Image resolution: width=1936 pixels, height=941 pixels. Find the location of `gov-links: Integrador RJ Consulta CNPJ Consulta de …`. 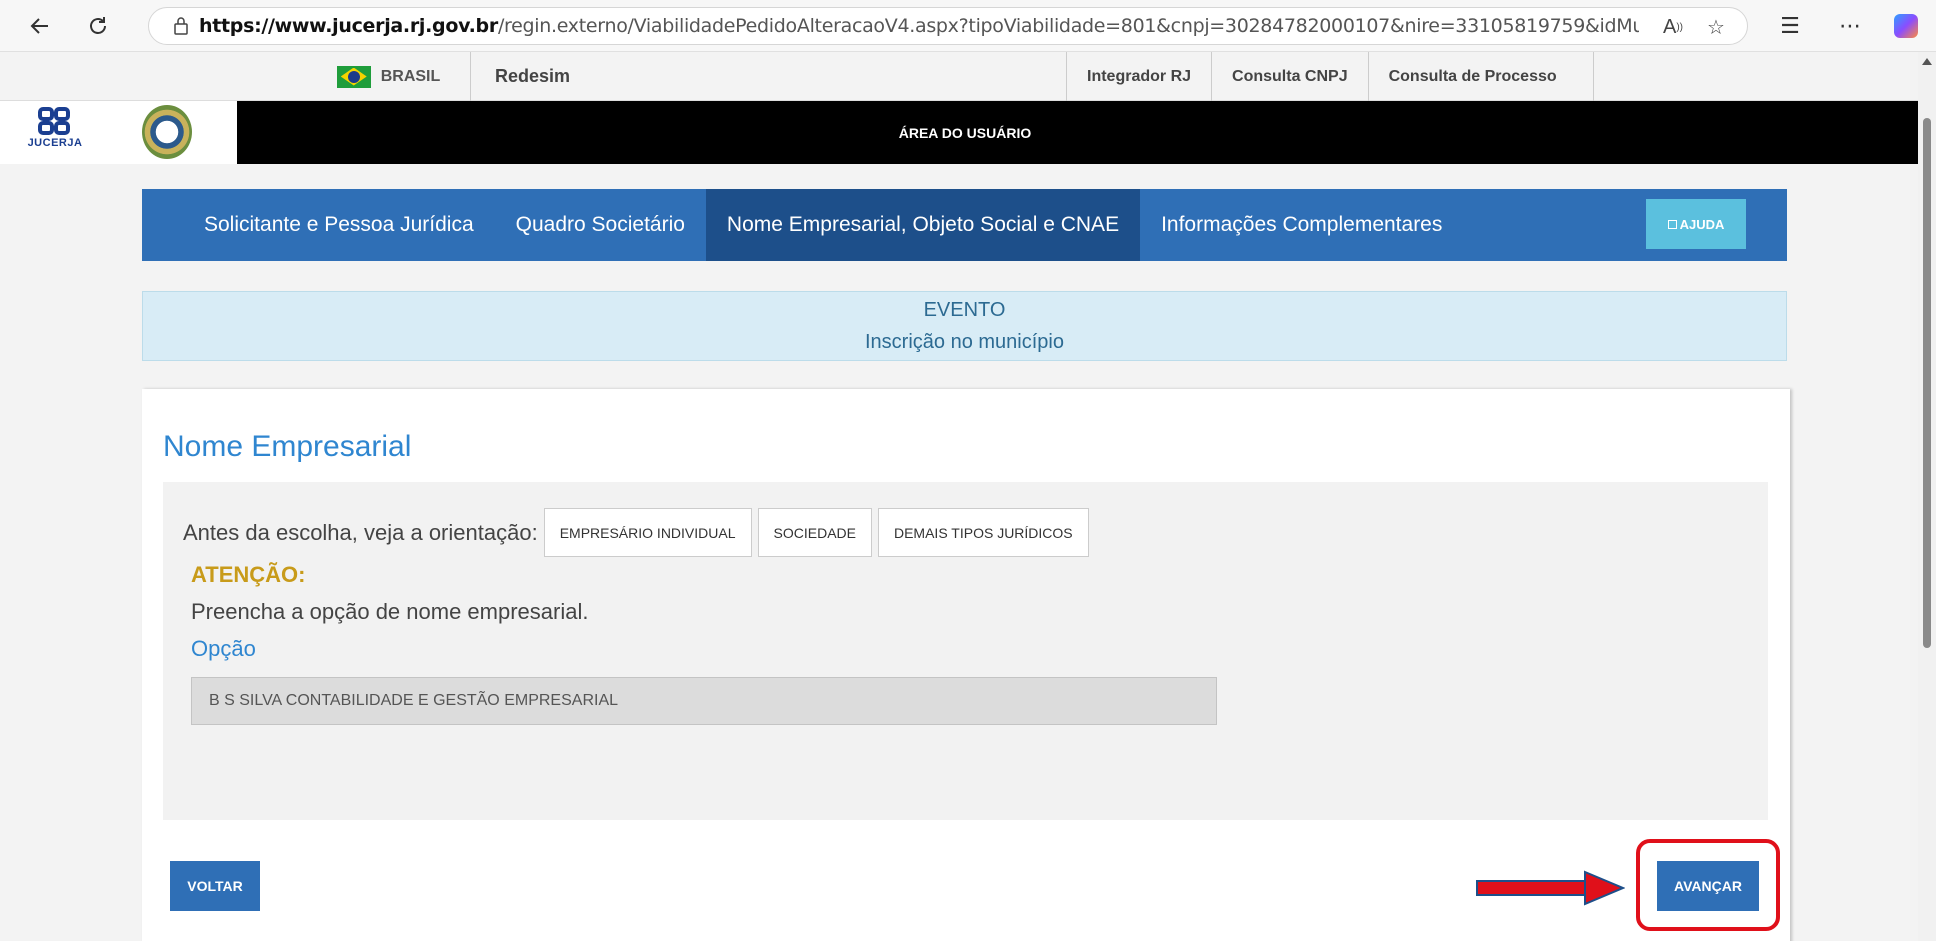

gov-links: Integrador RJ Consulta CNPJ Consulta de … is located at coordinates (1330, 76).